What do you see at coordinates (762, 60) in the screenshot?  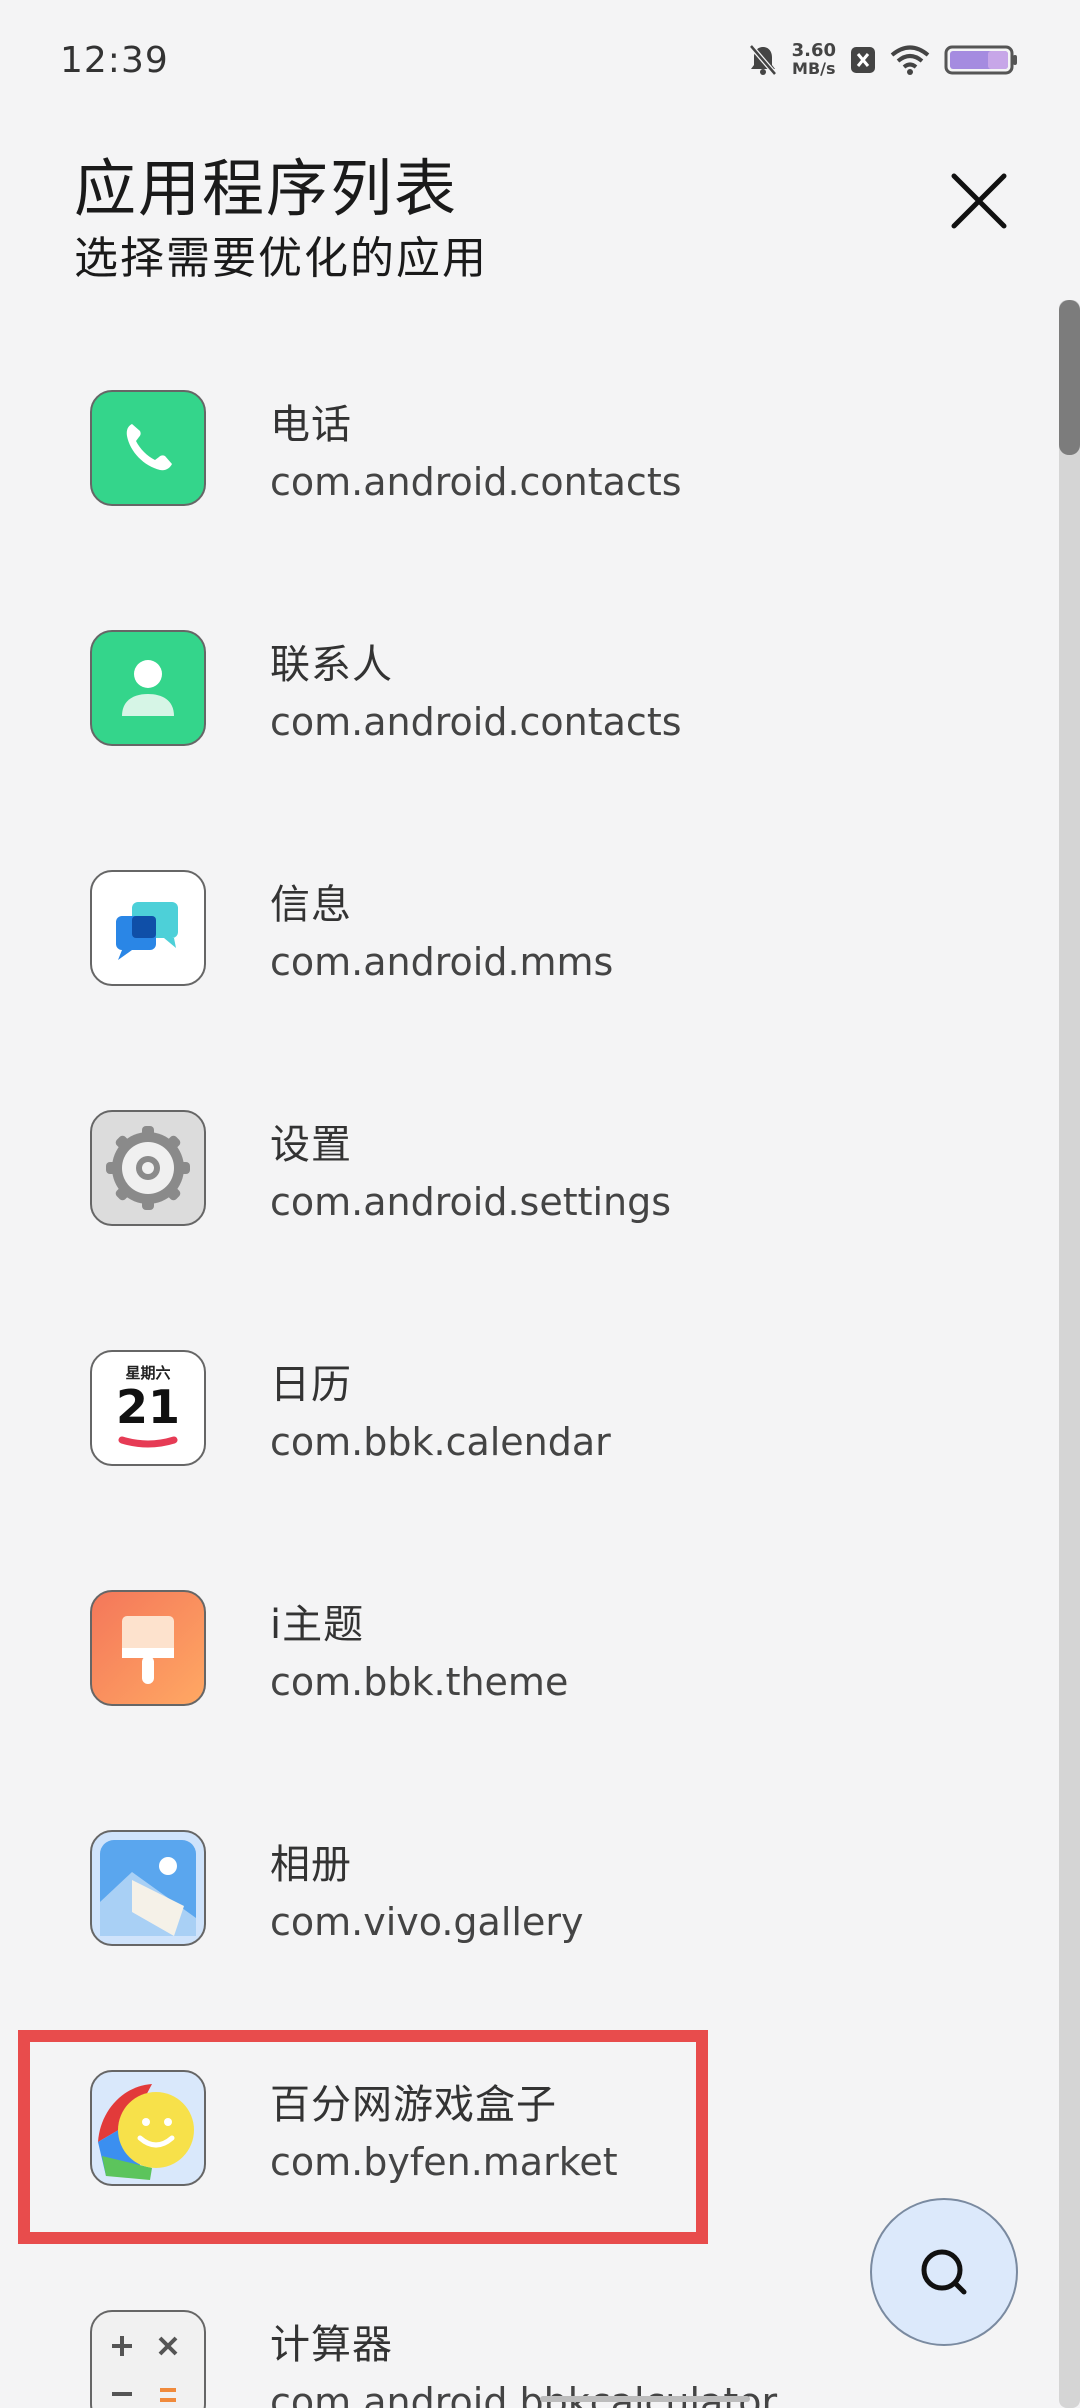 I see `mute-bell-icon` at bounding box center [762, 60].